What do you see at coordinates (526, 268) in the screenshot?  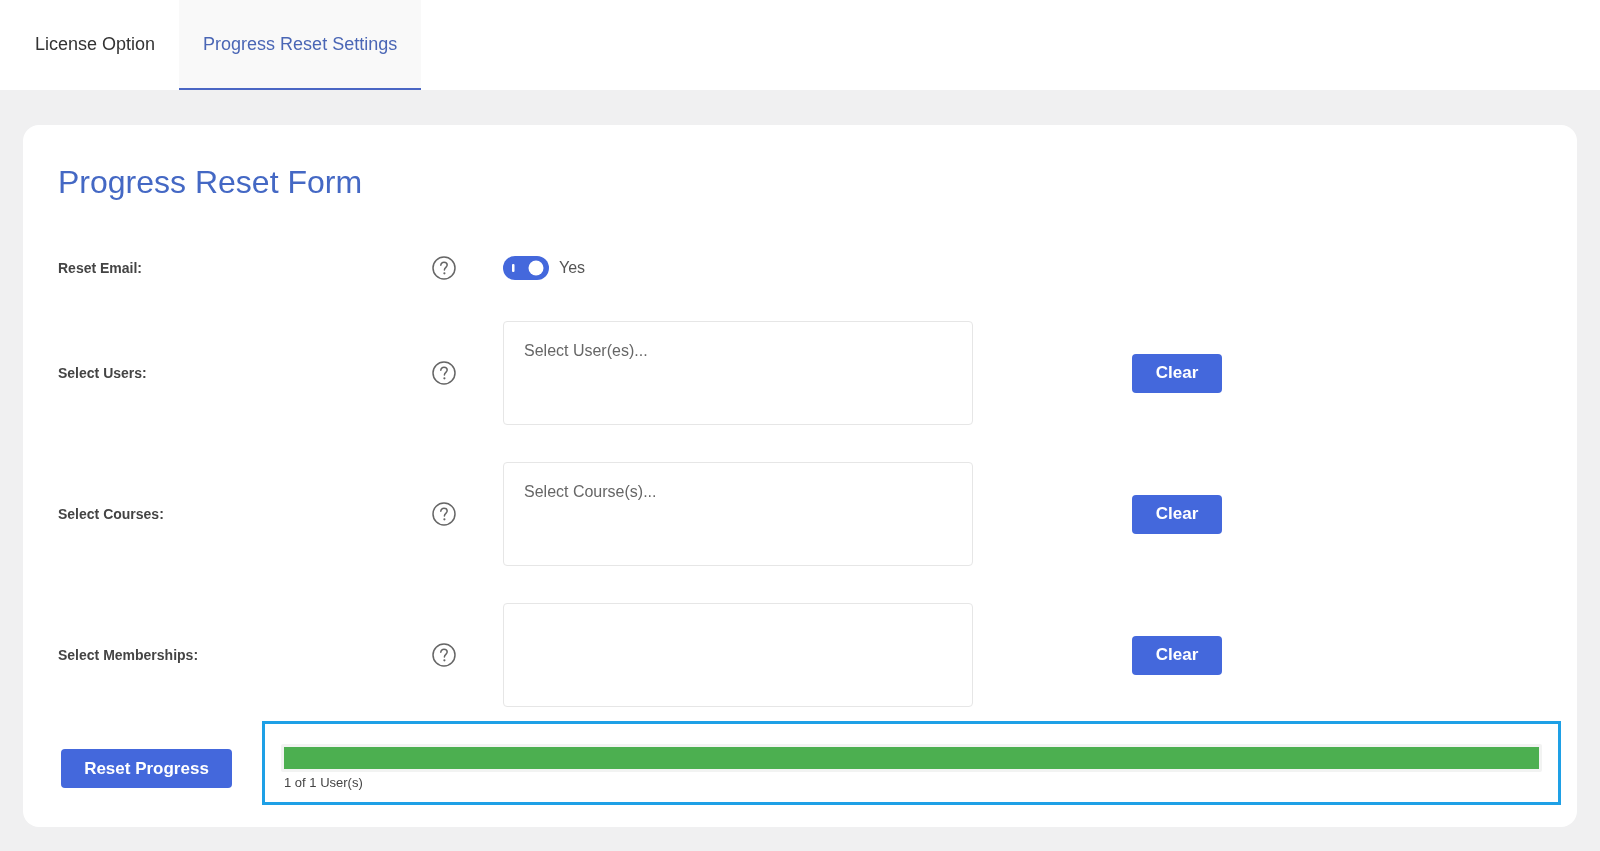 I see `toggle-switch` at bounding box center [526, 268].